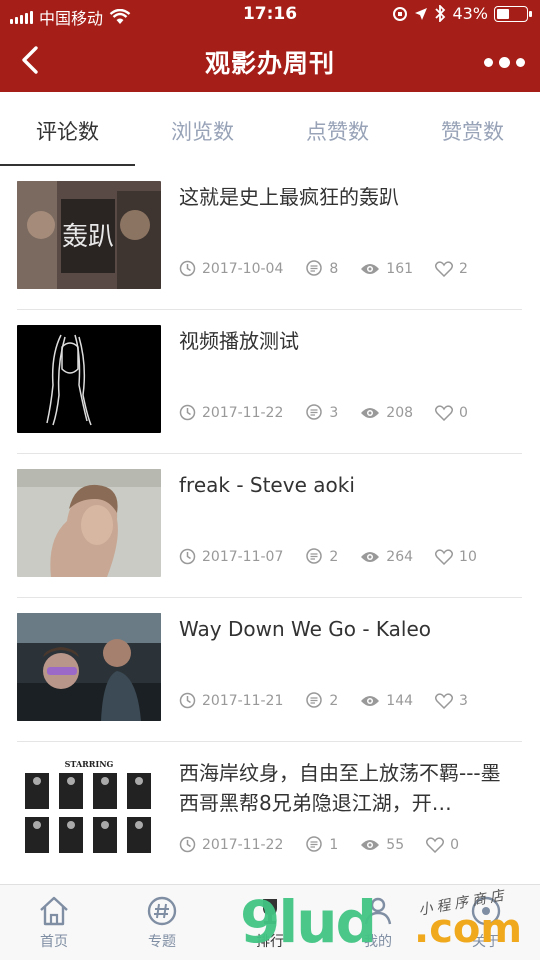 This screenshot has height=960, width=540. Describe the element at coordinates (308, 922) in the screenshot. I see `watermark-logo: 9lud` at that location.